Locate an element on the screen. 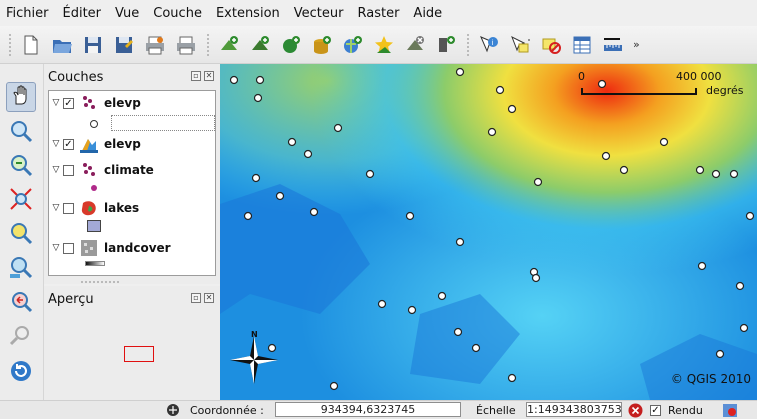 Image resolution: width=757 pixels, height=419 pixels. grayscale-ramp-swatch is located at coordinates (95, 263).